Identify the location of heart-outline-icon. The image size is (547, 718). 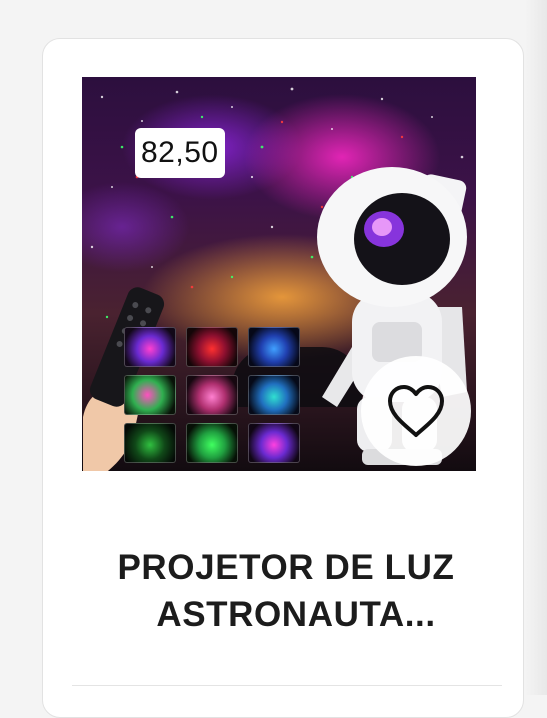
(416, 411).